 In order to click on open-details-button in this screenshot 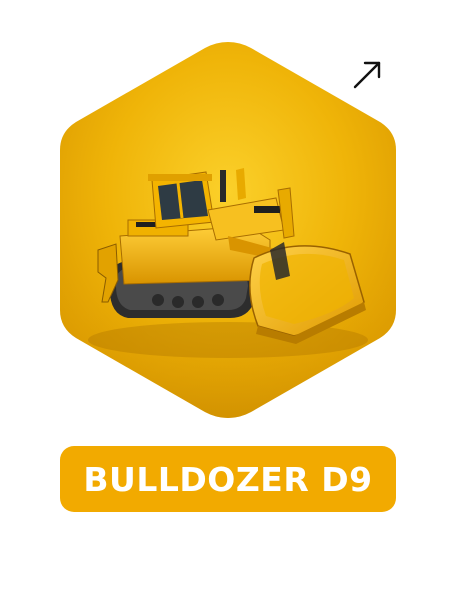, I will do `click(367, 75)`.